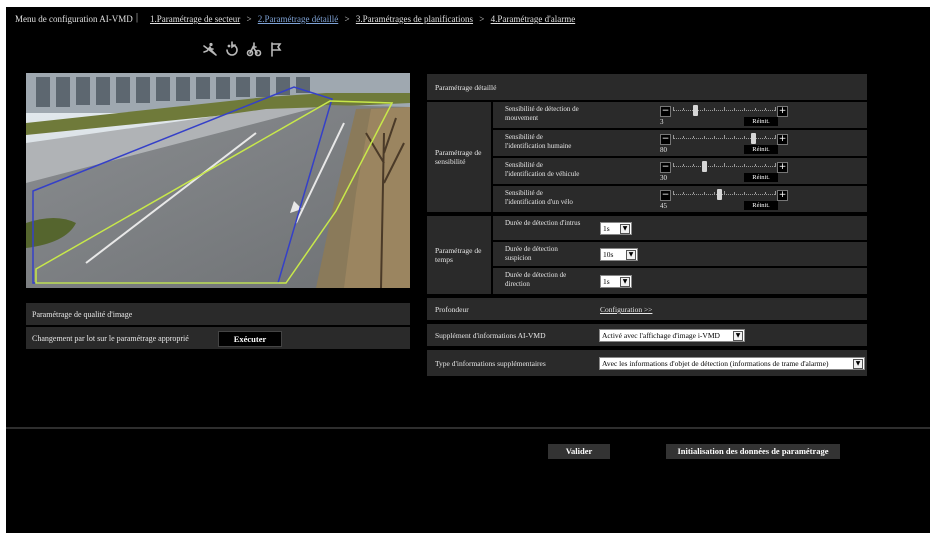 The image size is (934, 533). I want to click on sensitivity-value: 3, so click(662, 122).